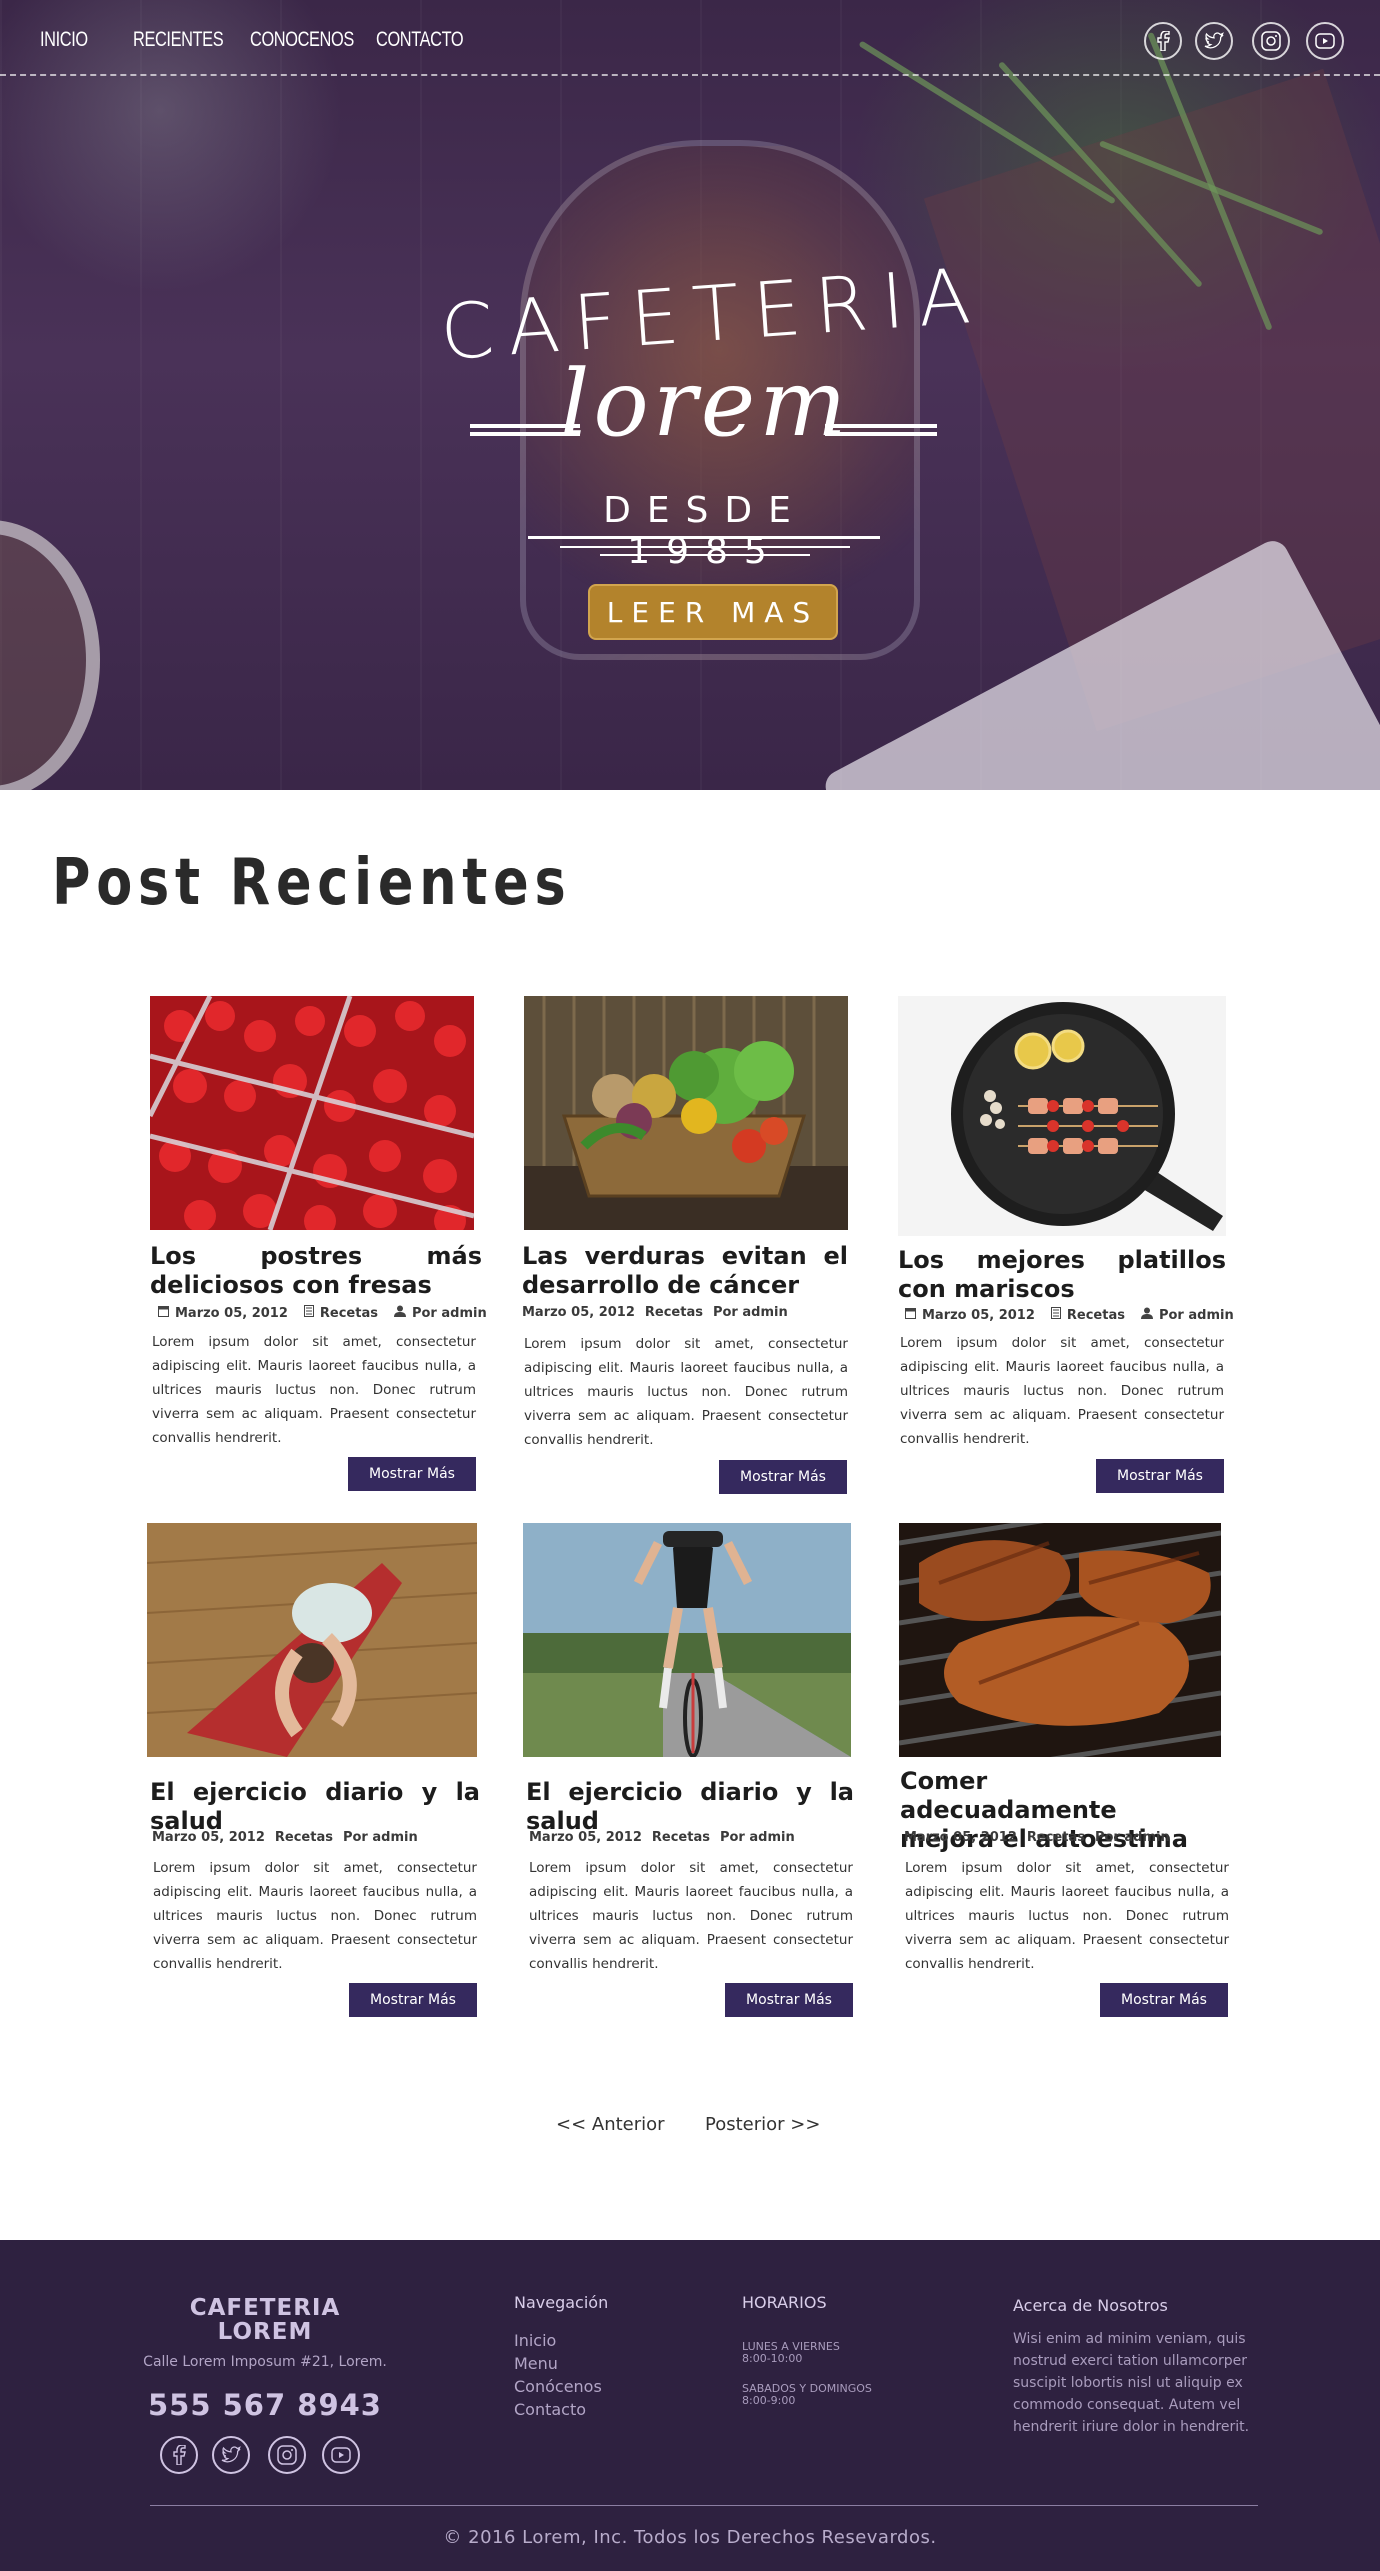 This screenshot has height=2571, width=1380. Describe the element at coordinates (704, 2505) in the screenshot. I see `footer-divider` at that location.